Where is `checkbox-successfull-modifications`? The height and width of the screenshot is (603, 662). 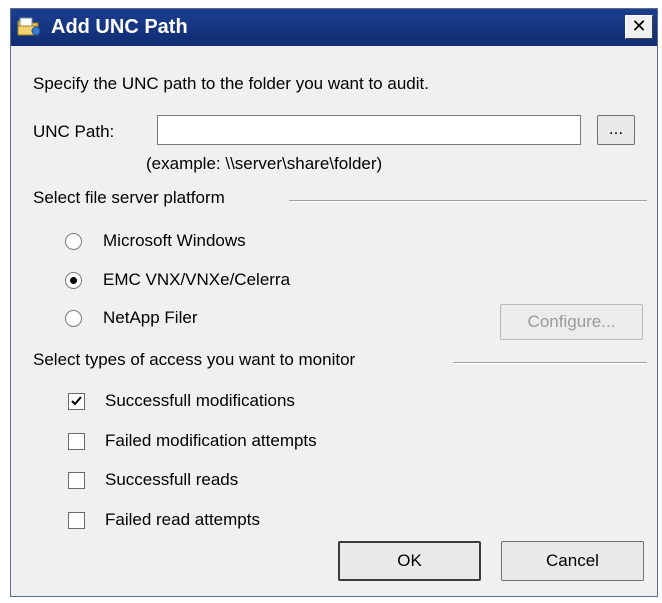 checkbox-successfull-modifications is located at coordinates (76, 401).